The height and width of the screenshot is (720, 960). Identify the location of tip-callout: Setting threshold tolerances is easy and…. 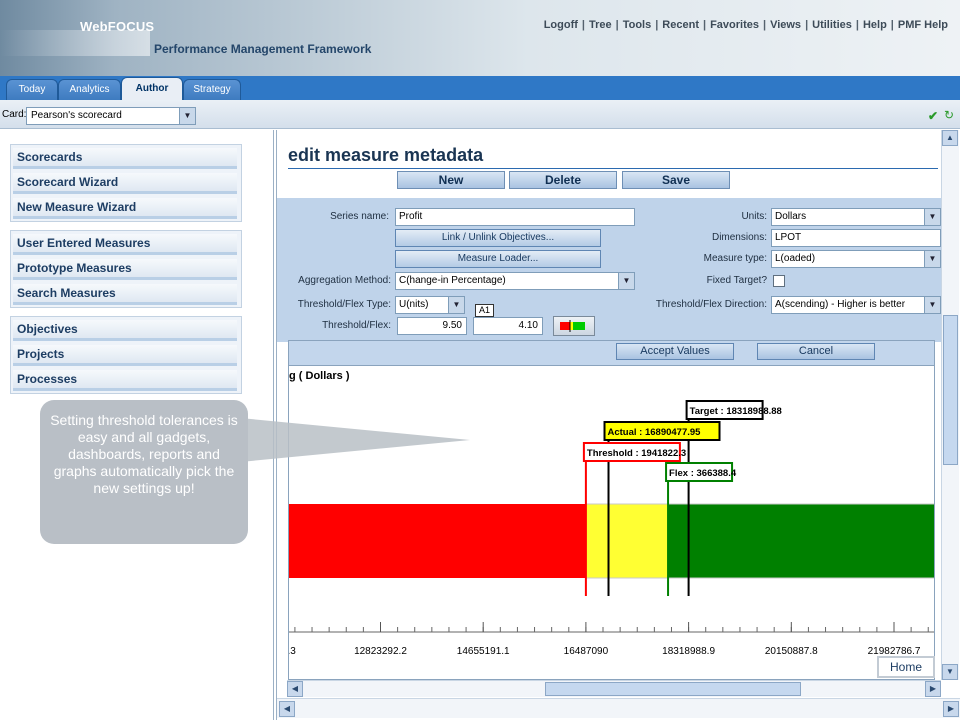
(144, 472).